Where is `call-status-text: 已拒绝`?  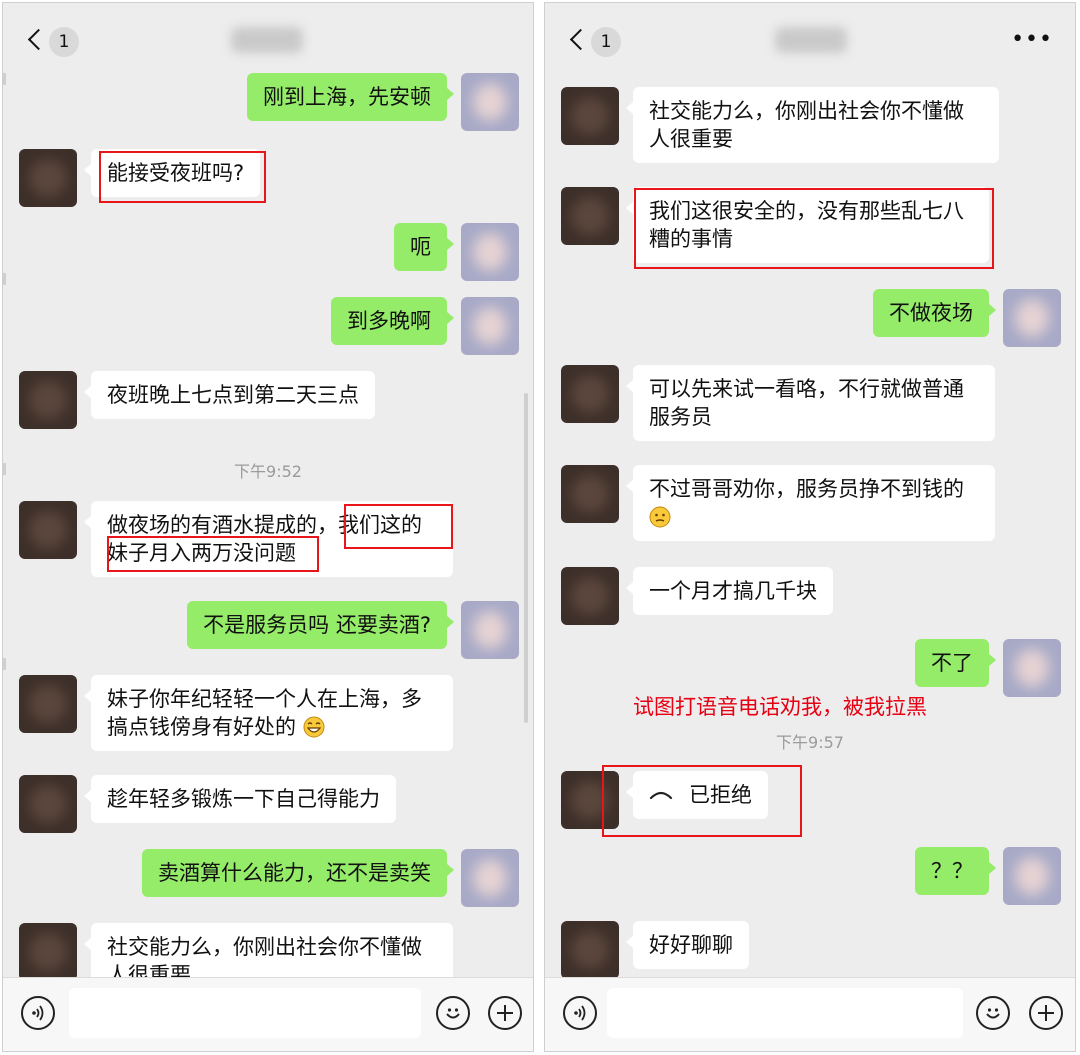
call-status-text: 已拒绝 is located at coordinates (720, 795).